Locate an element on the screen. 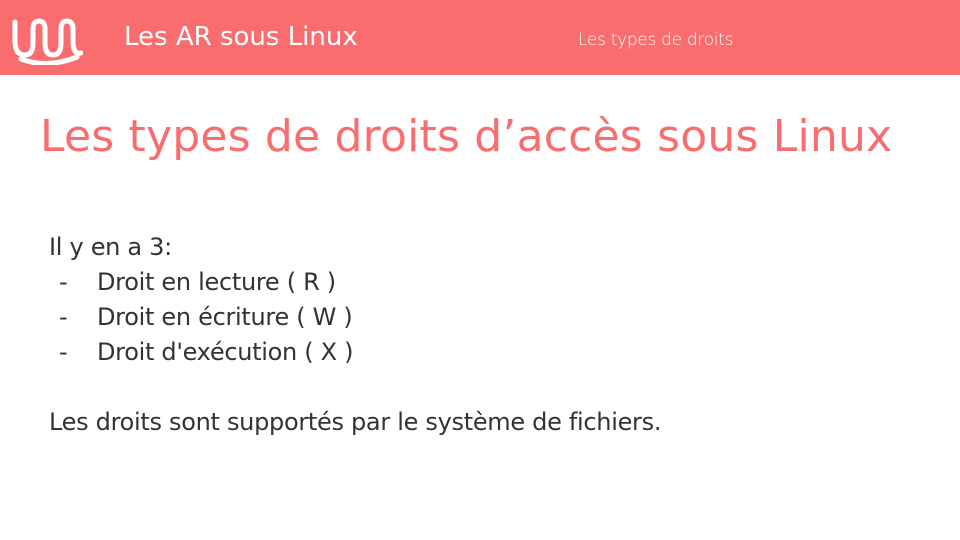 This screenshot has width=960, height=540. intro-text: Il y en a 3: is located at coordinates (110, 247).